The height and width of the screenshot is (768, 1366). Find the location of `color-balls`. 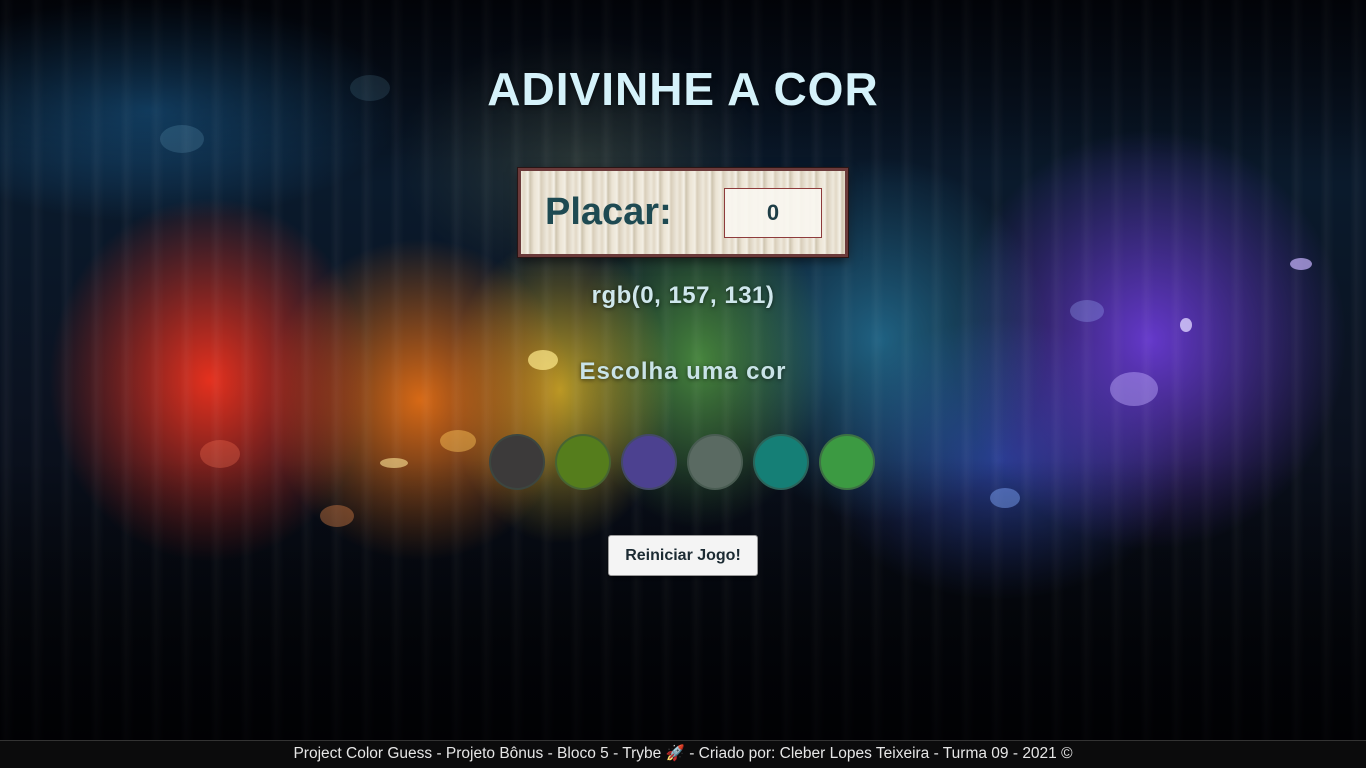

color-balls is located at coordinates (683, 462).